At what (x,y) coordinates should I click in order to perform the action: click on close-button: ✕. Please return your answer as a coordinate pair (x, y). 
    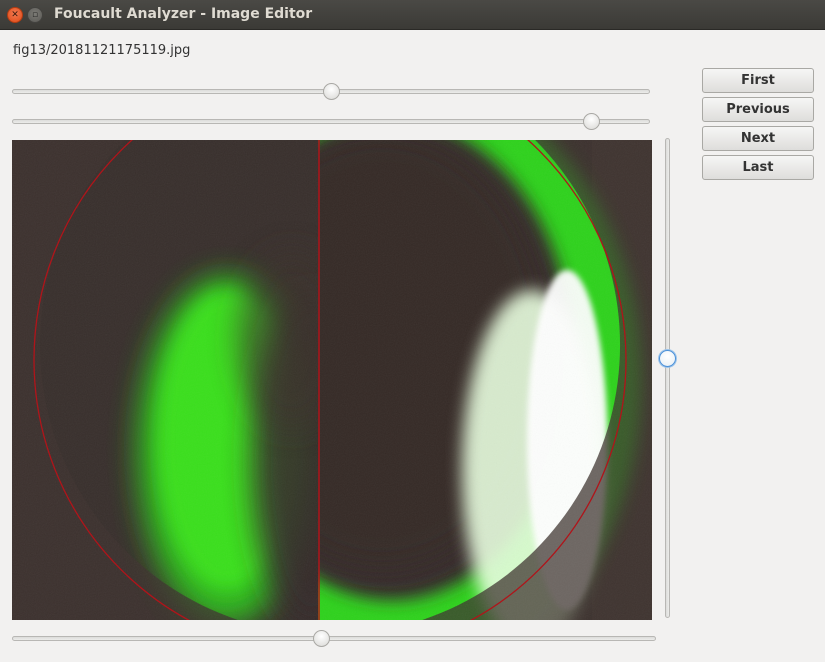
    Looking at the image, I should click on (15, 15).